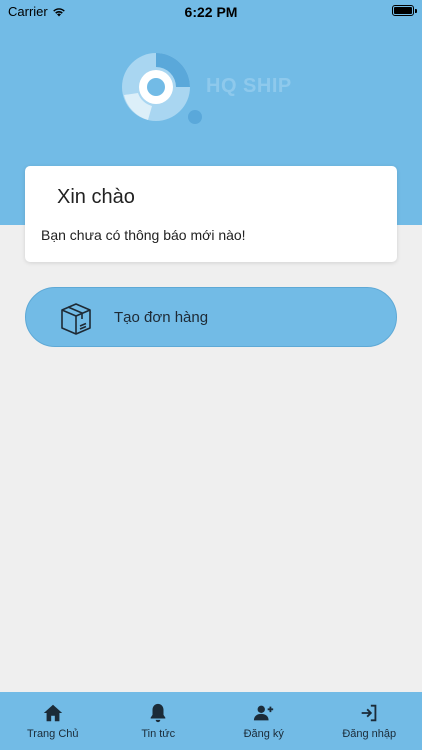  Describe the element at coordinates (369, 734) in the screenshot. I see `tab-login-label: Đăng nhập` at that location.